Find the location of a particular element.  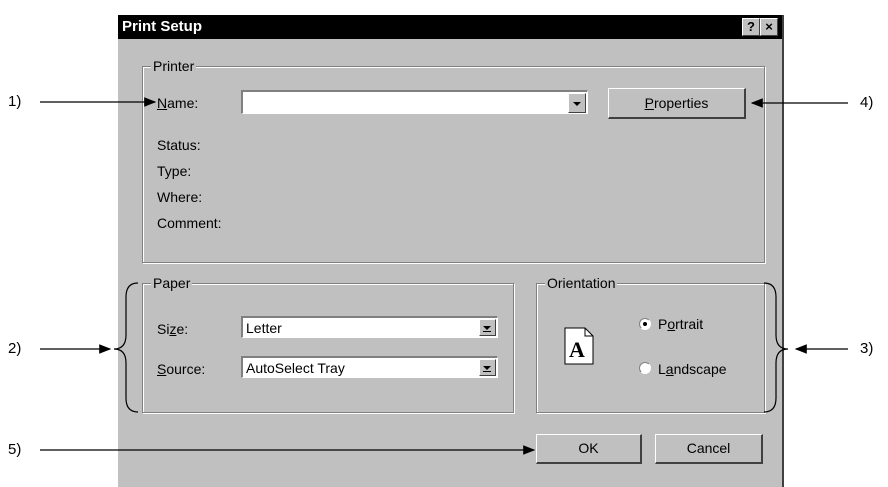

callout-2-label: 2) is located at coordinates (15, 348).